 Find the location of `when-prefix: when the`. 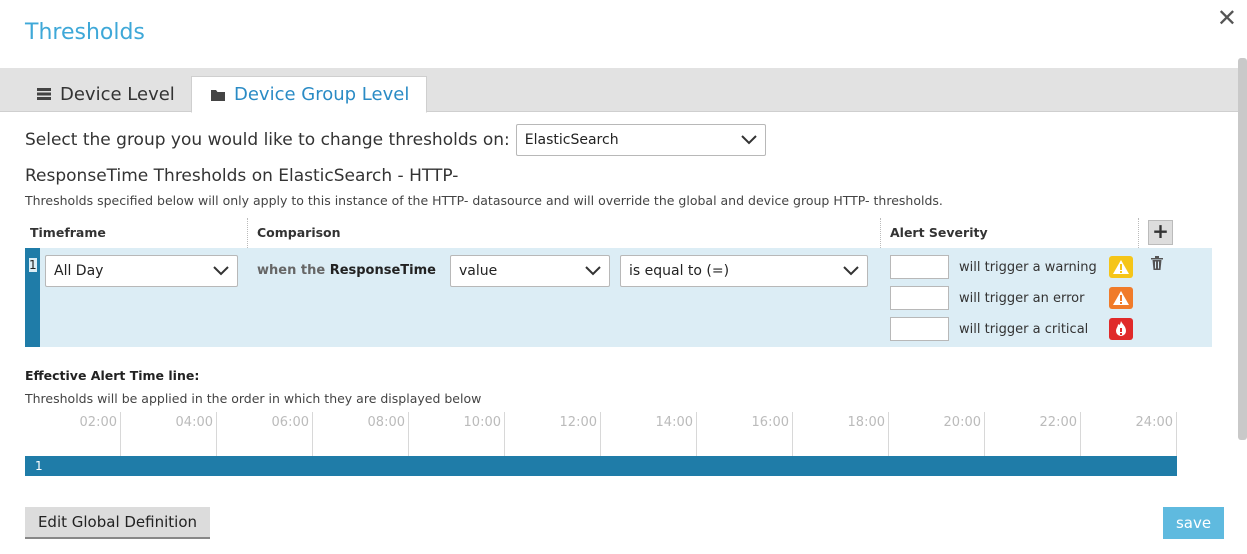

when-prefix: when the is located at coordinates (291, 270).